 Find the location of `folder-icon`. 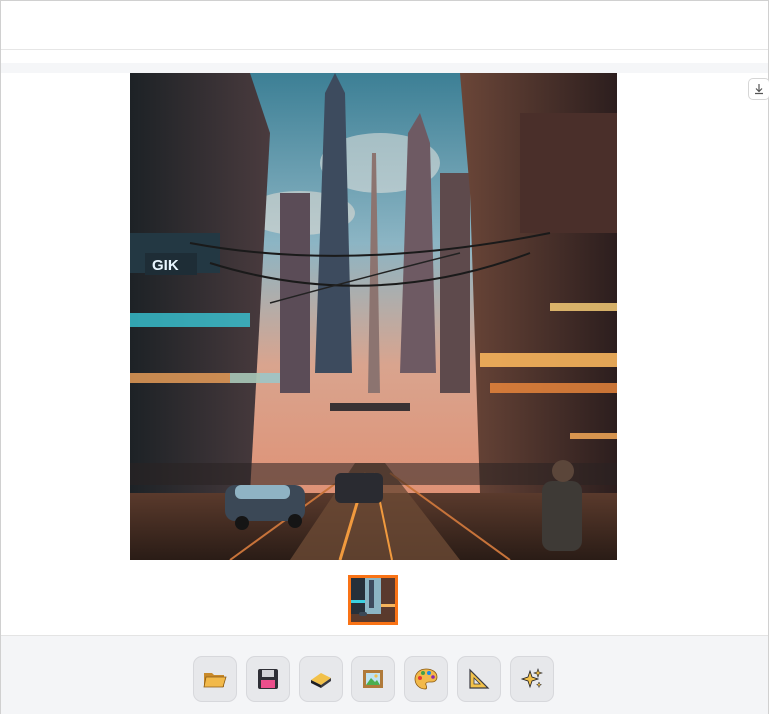

folder-icon is located at coordinates (215, 680).